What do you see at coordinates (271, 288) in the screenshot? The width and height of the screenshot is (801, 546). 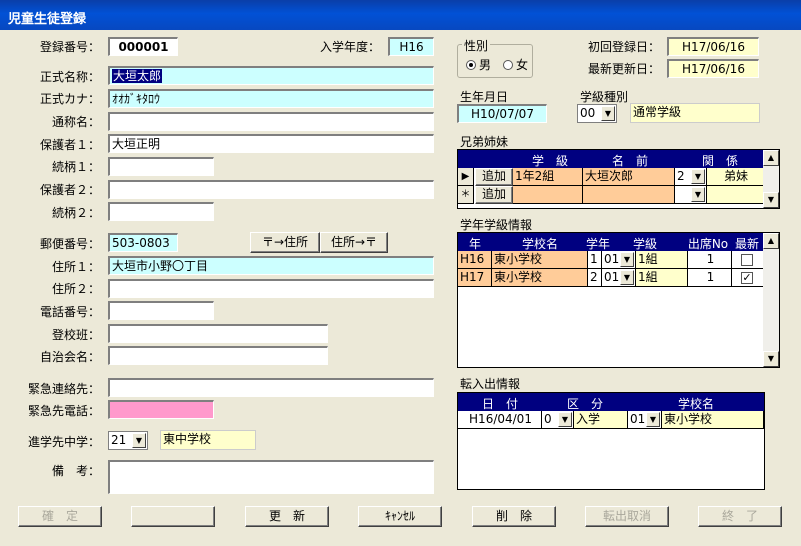 I see `addr2-field` at bounding box center [271, 288].